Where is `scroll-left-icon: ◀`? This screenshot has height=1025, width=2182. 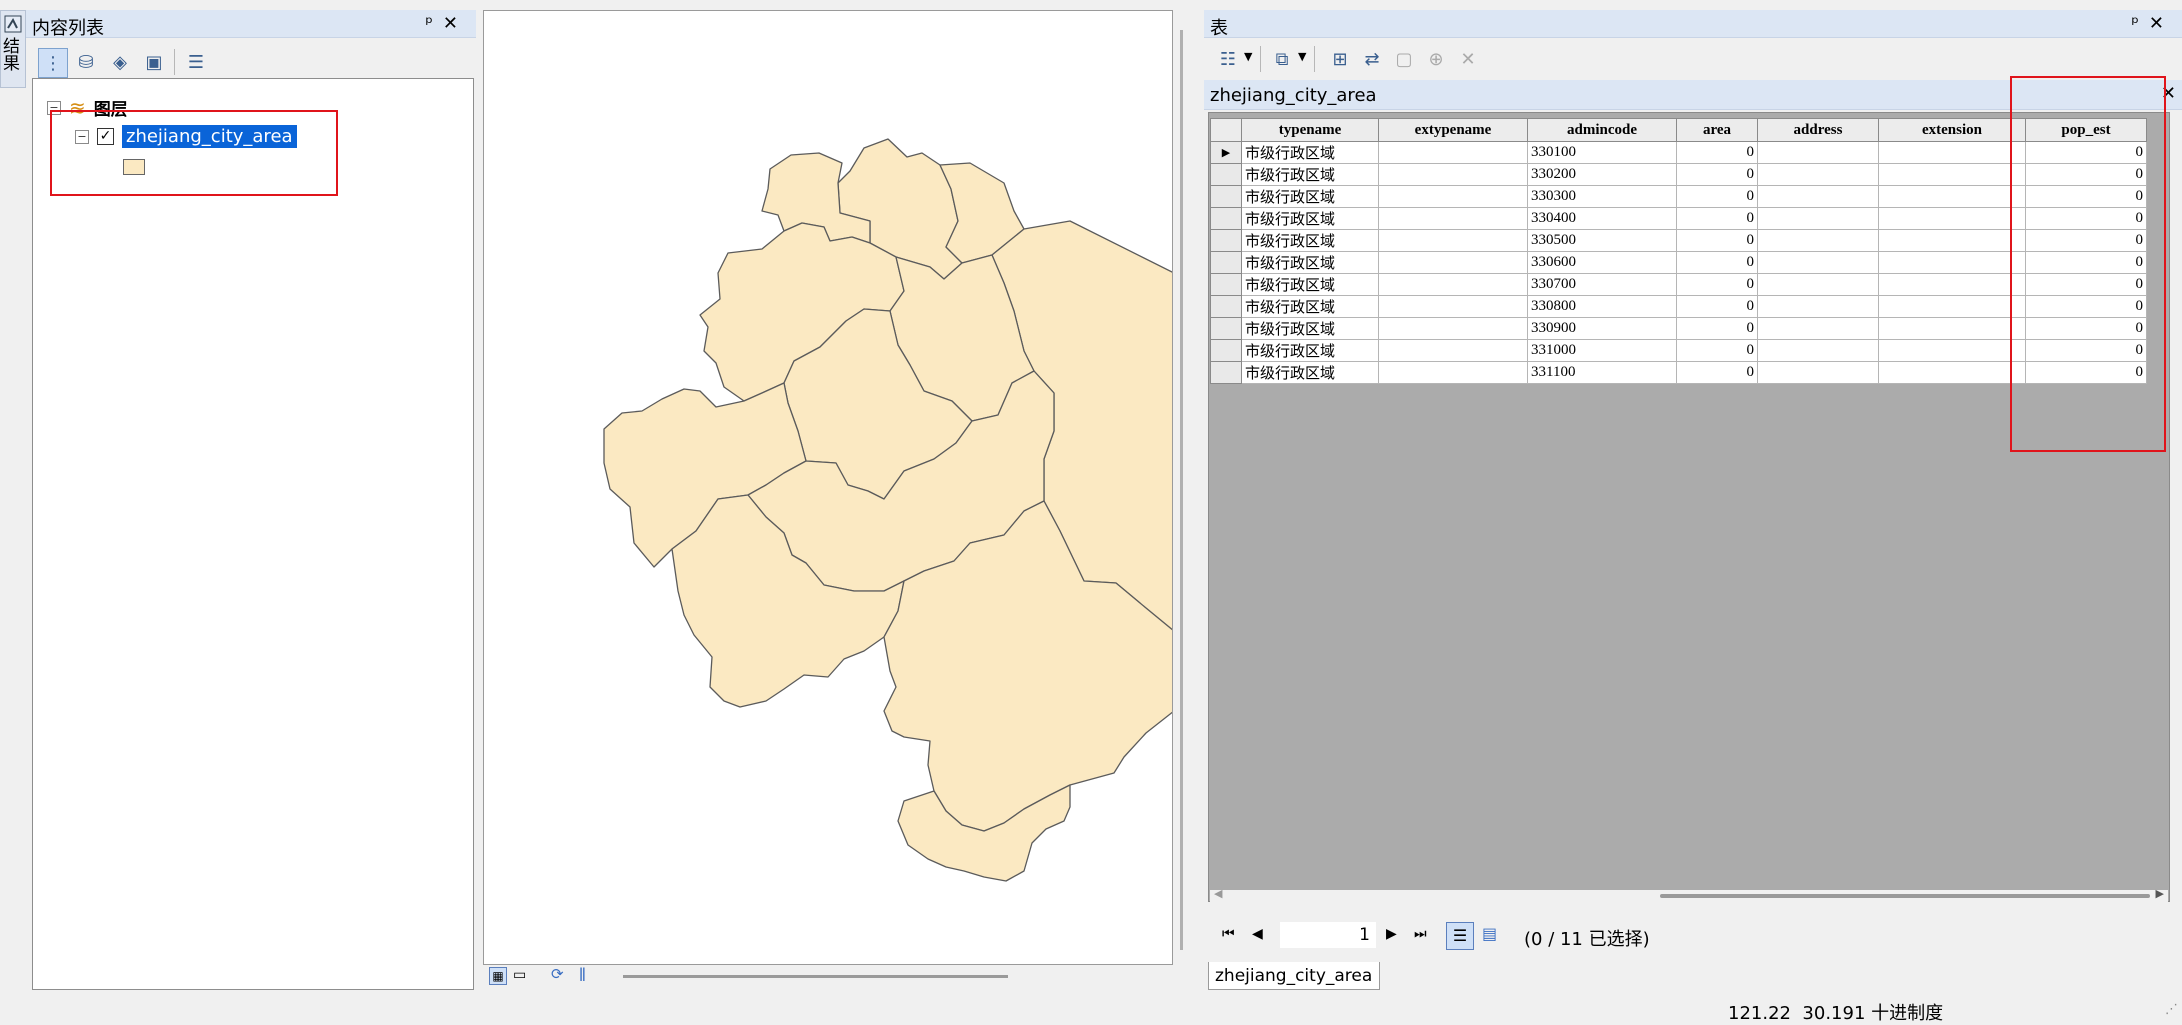 scroll-left-icon: ◀ is located at coordinates (1218, 893).